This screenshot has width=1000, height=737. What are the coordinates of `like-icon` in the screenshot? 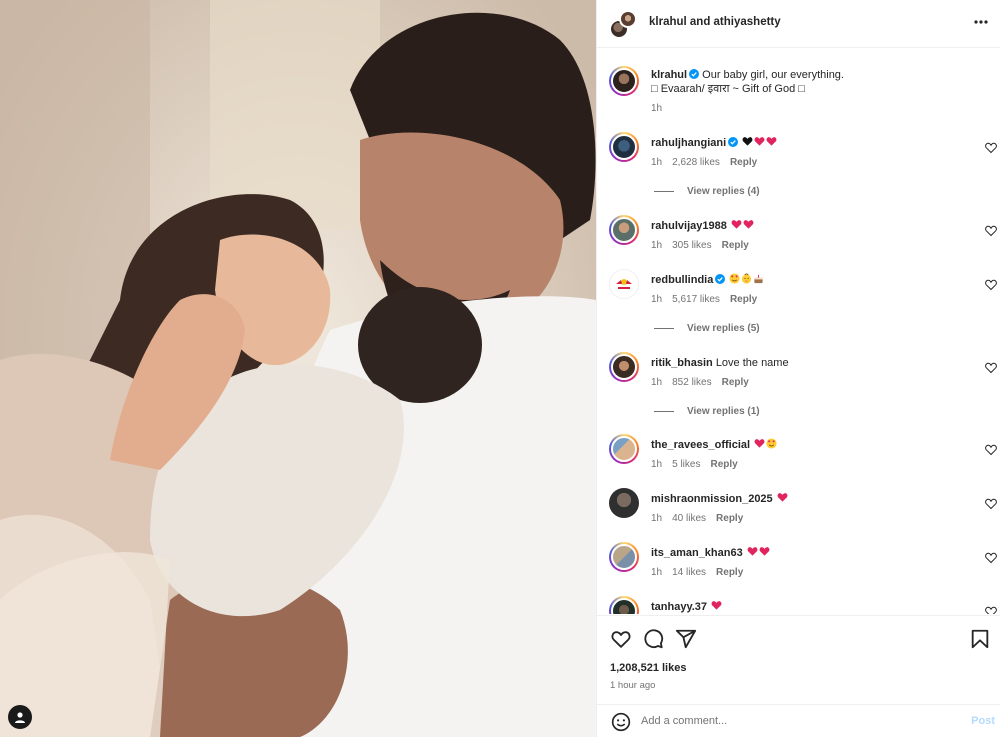 It's located at (621, 639).